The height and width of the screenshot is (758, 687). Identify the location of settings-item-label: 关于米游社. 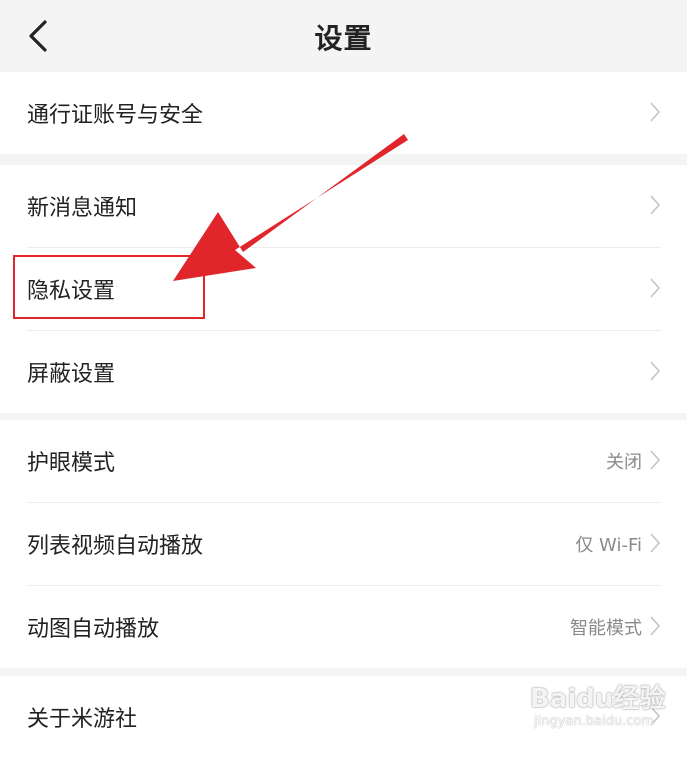
(82, 719).